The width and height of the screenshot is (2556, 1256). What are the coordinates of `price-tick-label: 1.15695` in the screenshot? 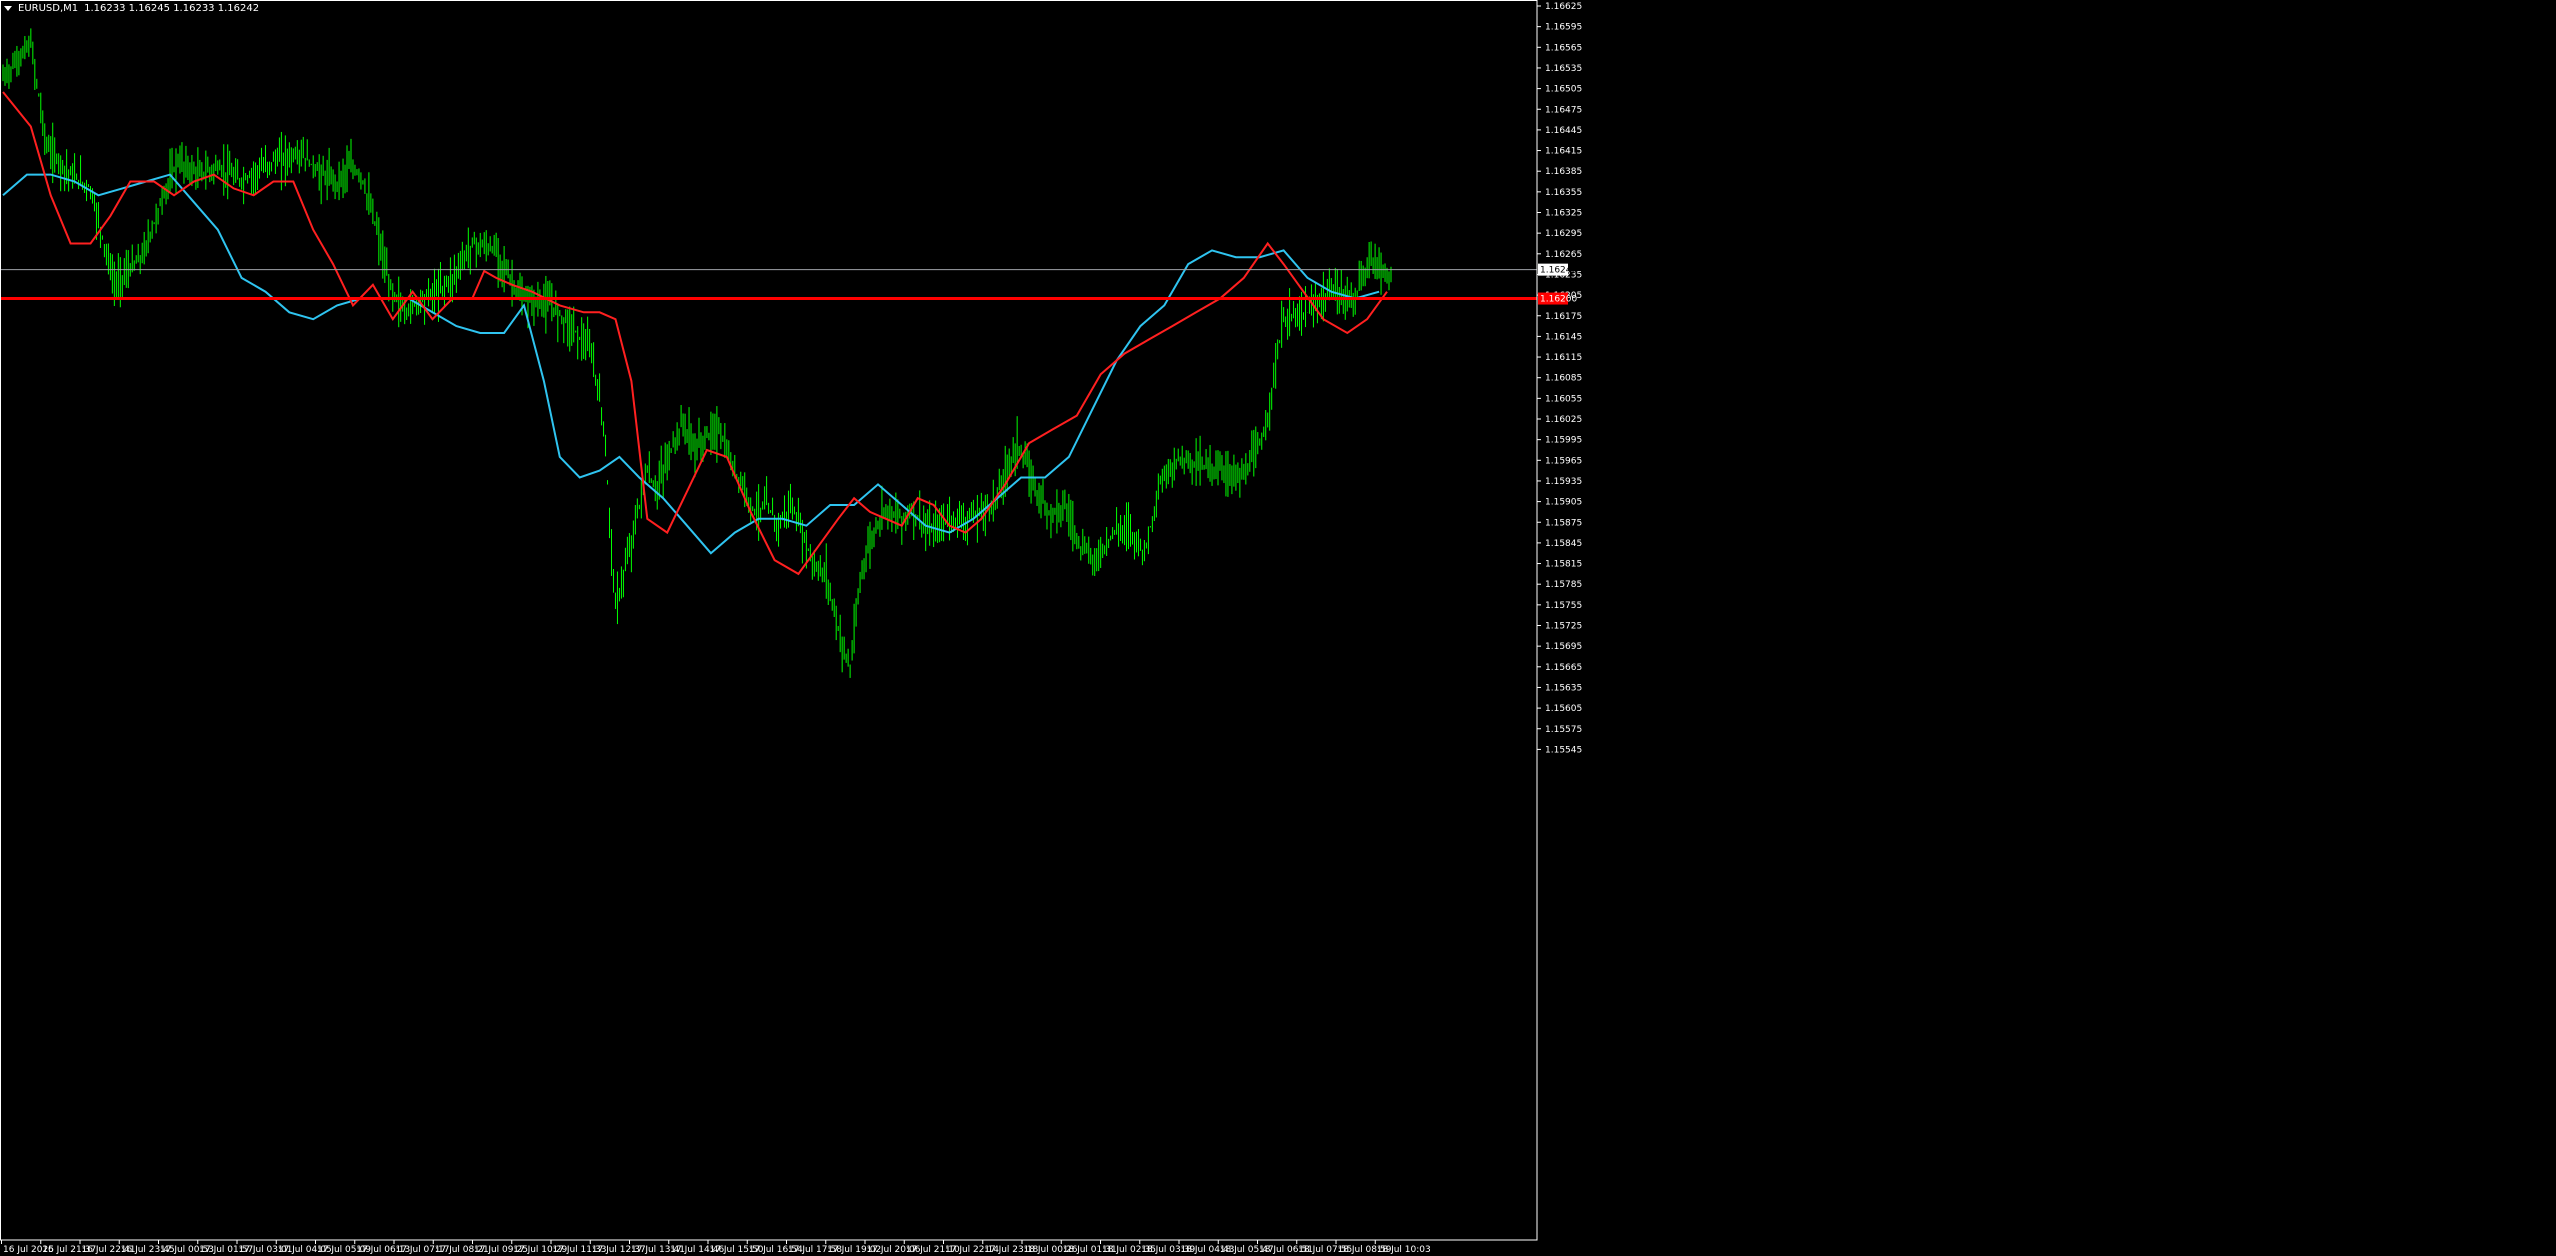 It's located at (1563, 647).